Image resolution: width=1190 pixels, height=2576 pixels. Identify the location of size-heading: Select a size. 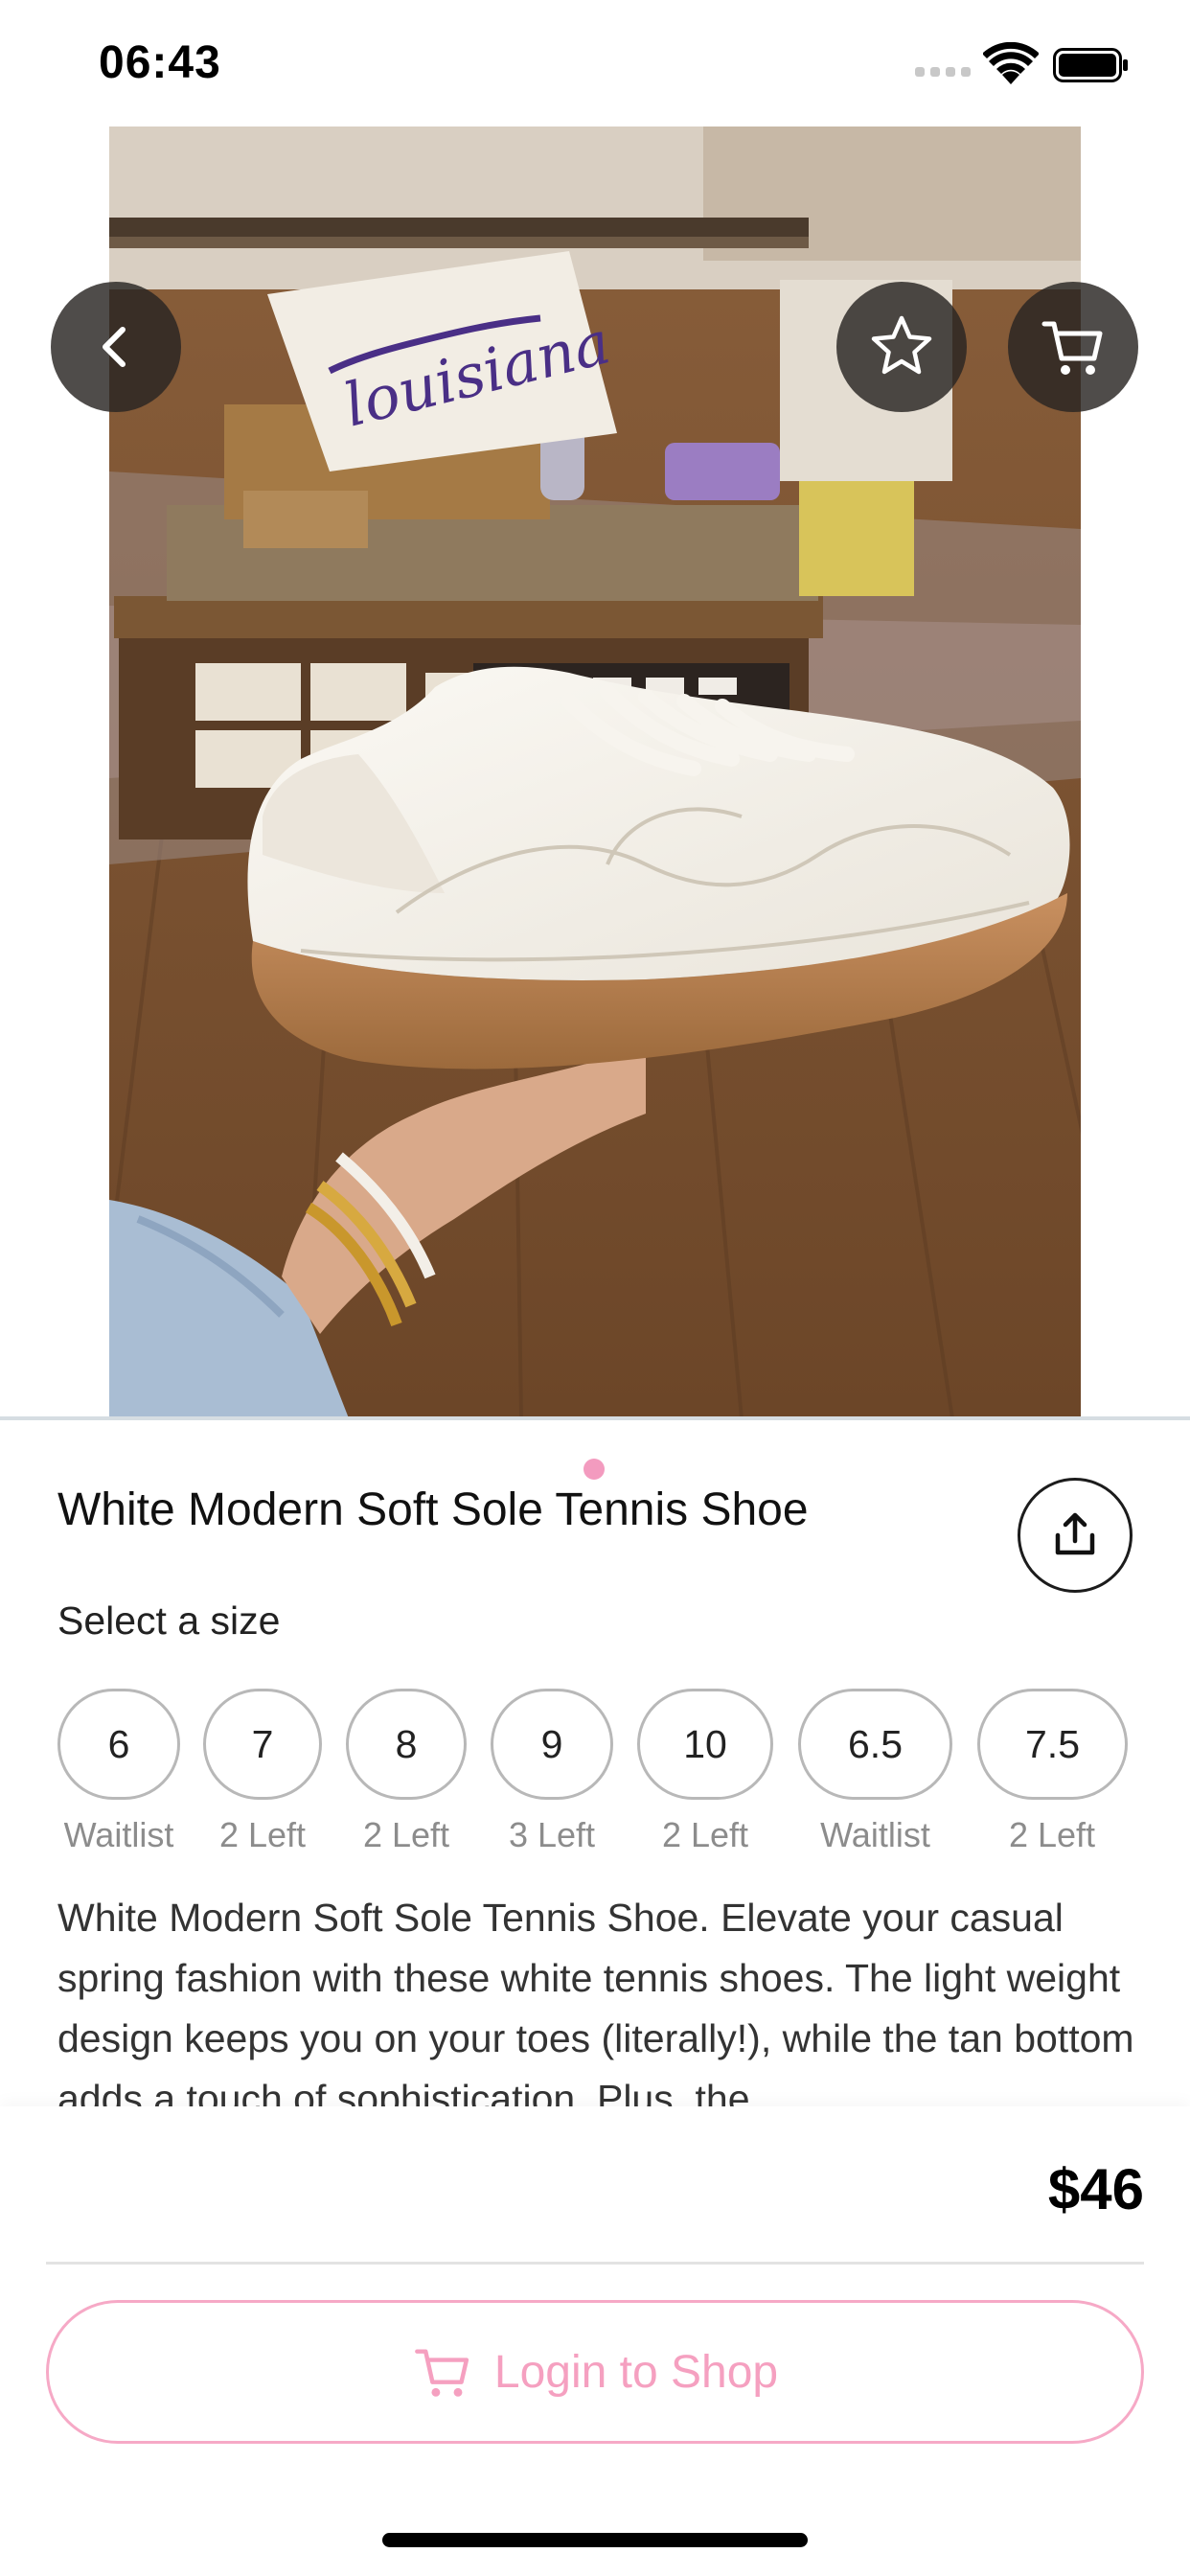
(169, 1621).